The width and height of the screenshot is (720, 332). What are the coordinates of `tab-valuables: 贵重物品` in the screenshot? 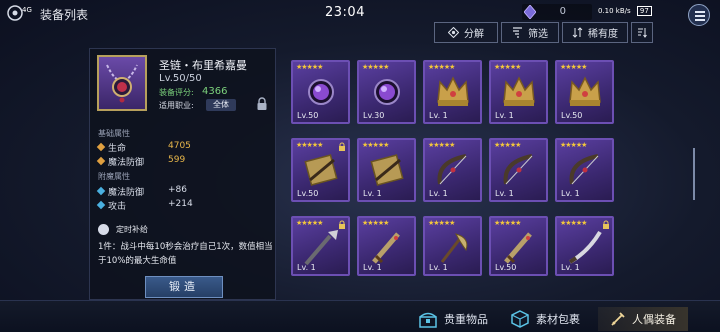 It's located at (453, 319).